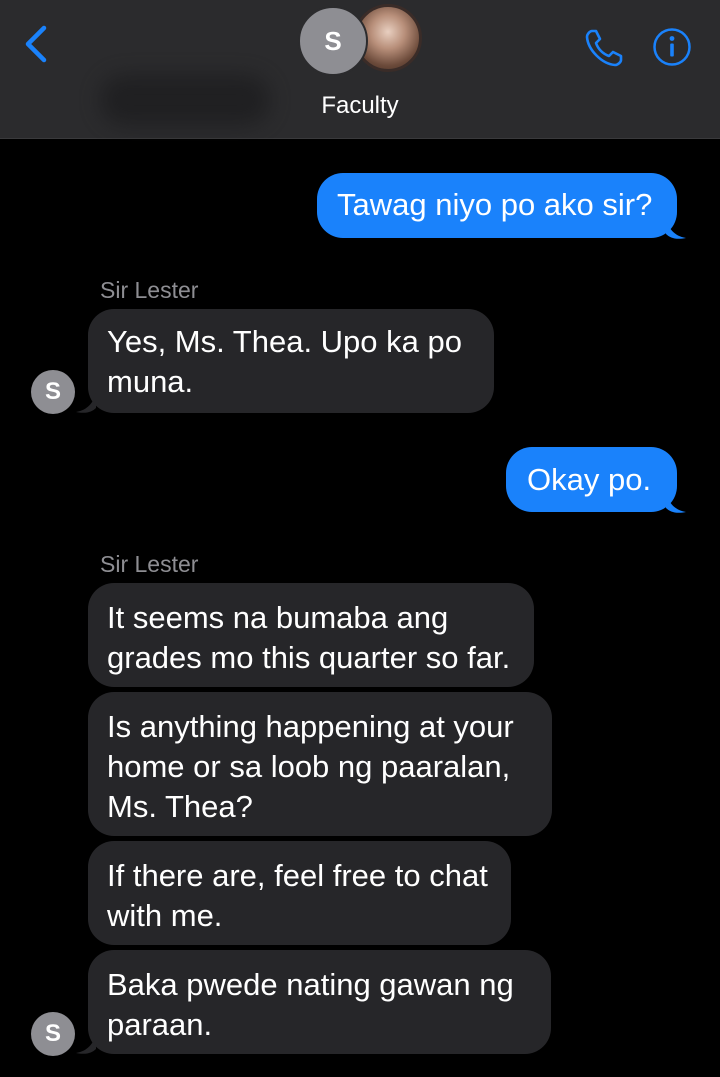  Describe the element at coordinates (160, 1024) in the screenshot. I see `message-line: paraan.` at that location.